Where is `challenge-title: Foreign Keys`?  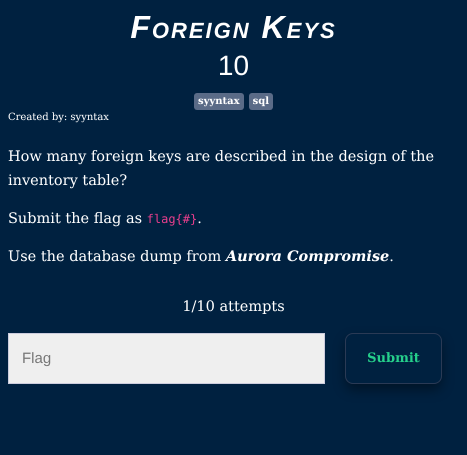
challenge-title: Foreign Keys is located at coordinates (233, 27).